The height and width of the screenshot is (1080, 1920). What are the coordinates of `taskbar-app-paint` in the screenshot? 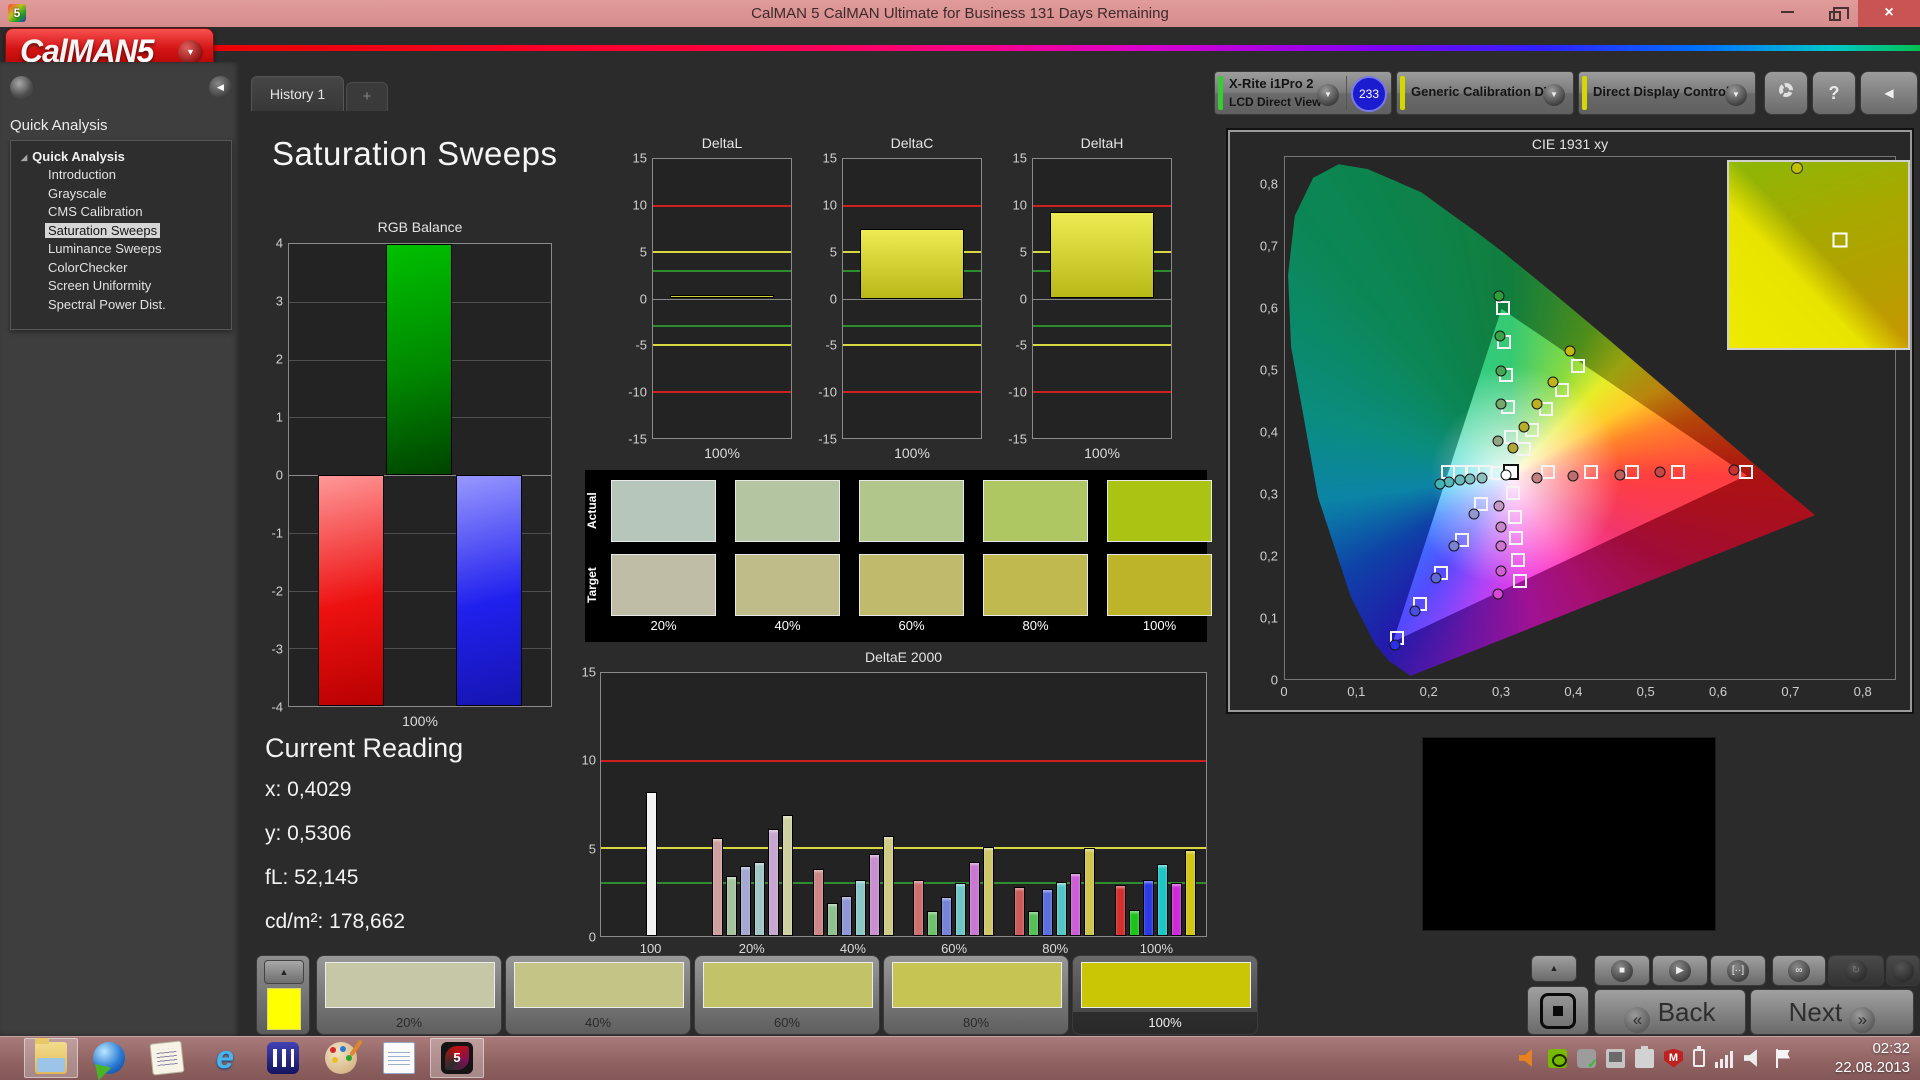 It's located at (341, 1058).